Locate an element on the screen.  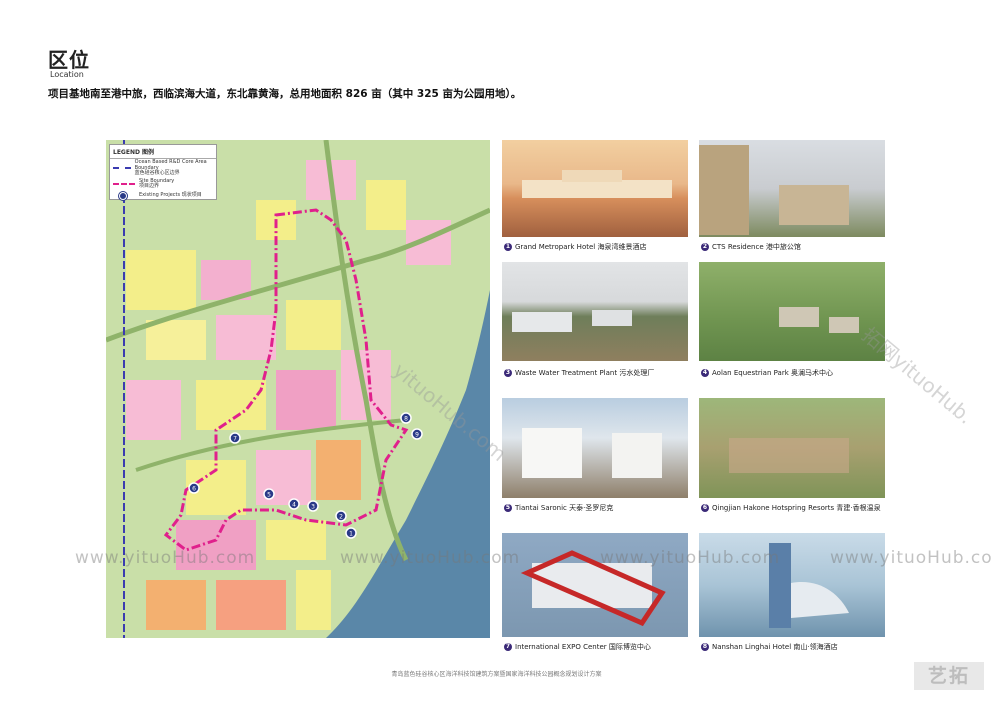
legend-label-cn: 项目边界 is located at coordinates (149, 186).